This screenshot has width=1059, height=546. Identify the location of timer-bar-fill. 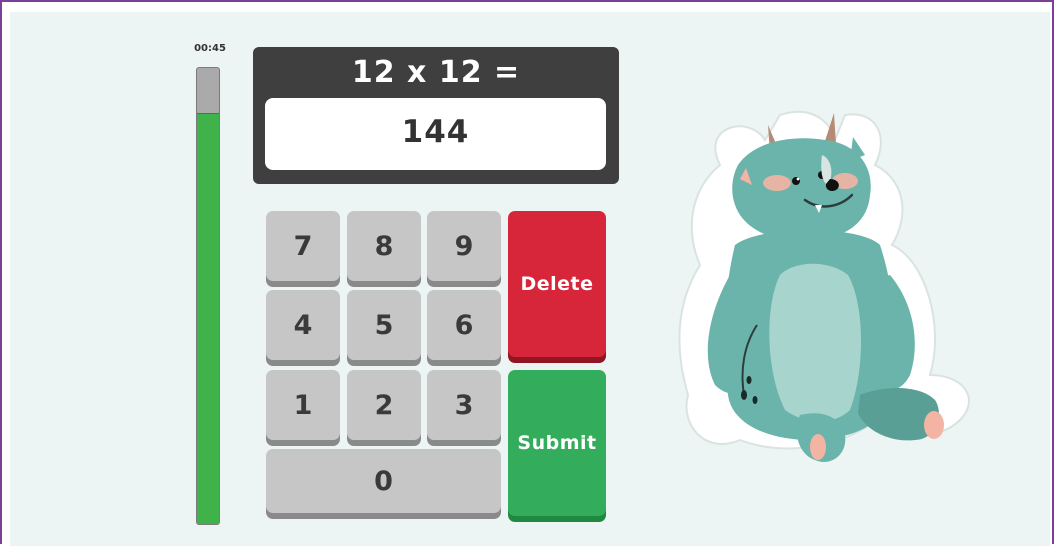
(208, 318).